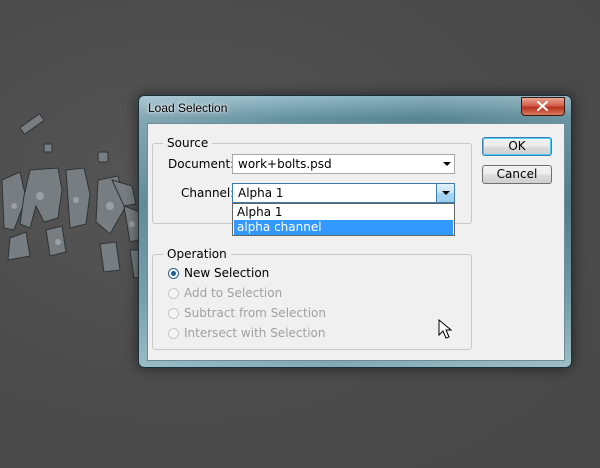 Image resolution: width=600 pixels, height=468 pixels. Describe the element at coordinates (197, 254) in the screenshot. I see `operation-group-label: Operation` at that location.